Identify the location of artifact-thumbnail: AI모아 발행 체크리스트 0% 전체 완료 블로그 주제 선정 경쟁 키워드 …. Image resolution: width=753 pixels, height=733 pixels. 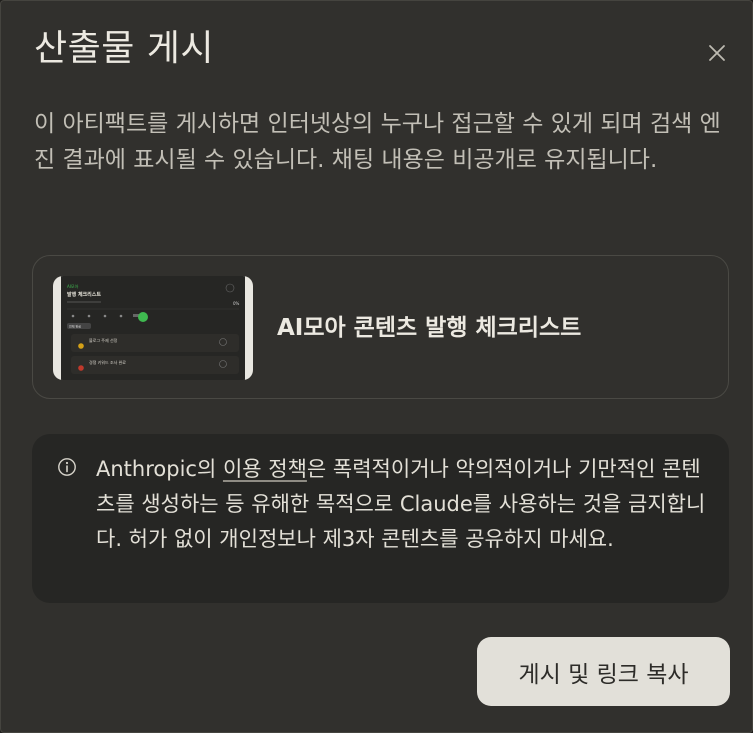
(153, 328).